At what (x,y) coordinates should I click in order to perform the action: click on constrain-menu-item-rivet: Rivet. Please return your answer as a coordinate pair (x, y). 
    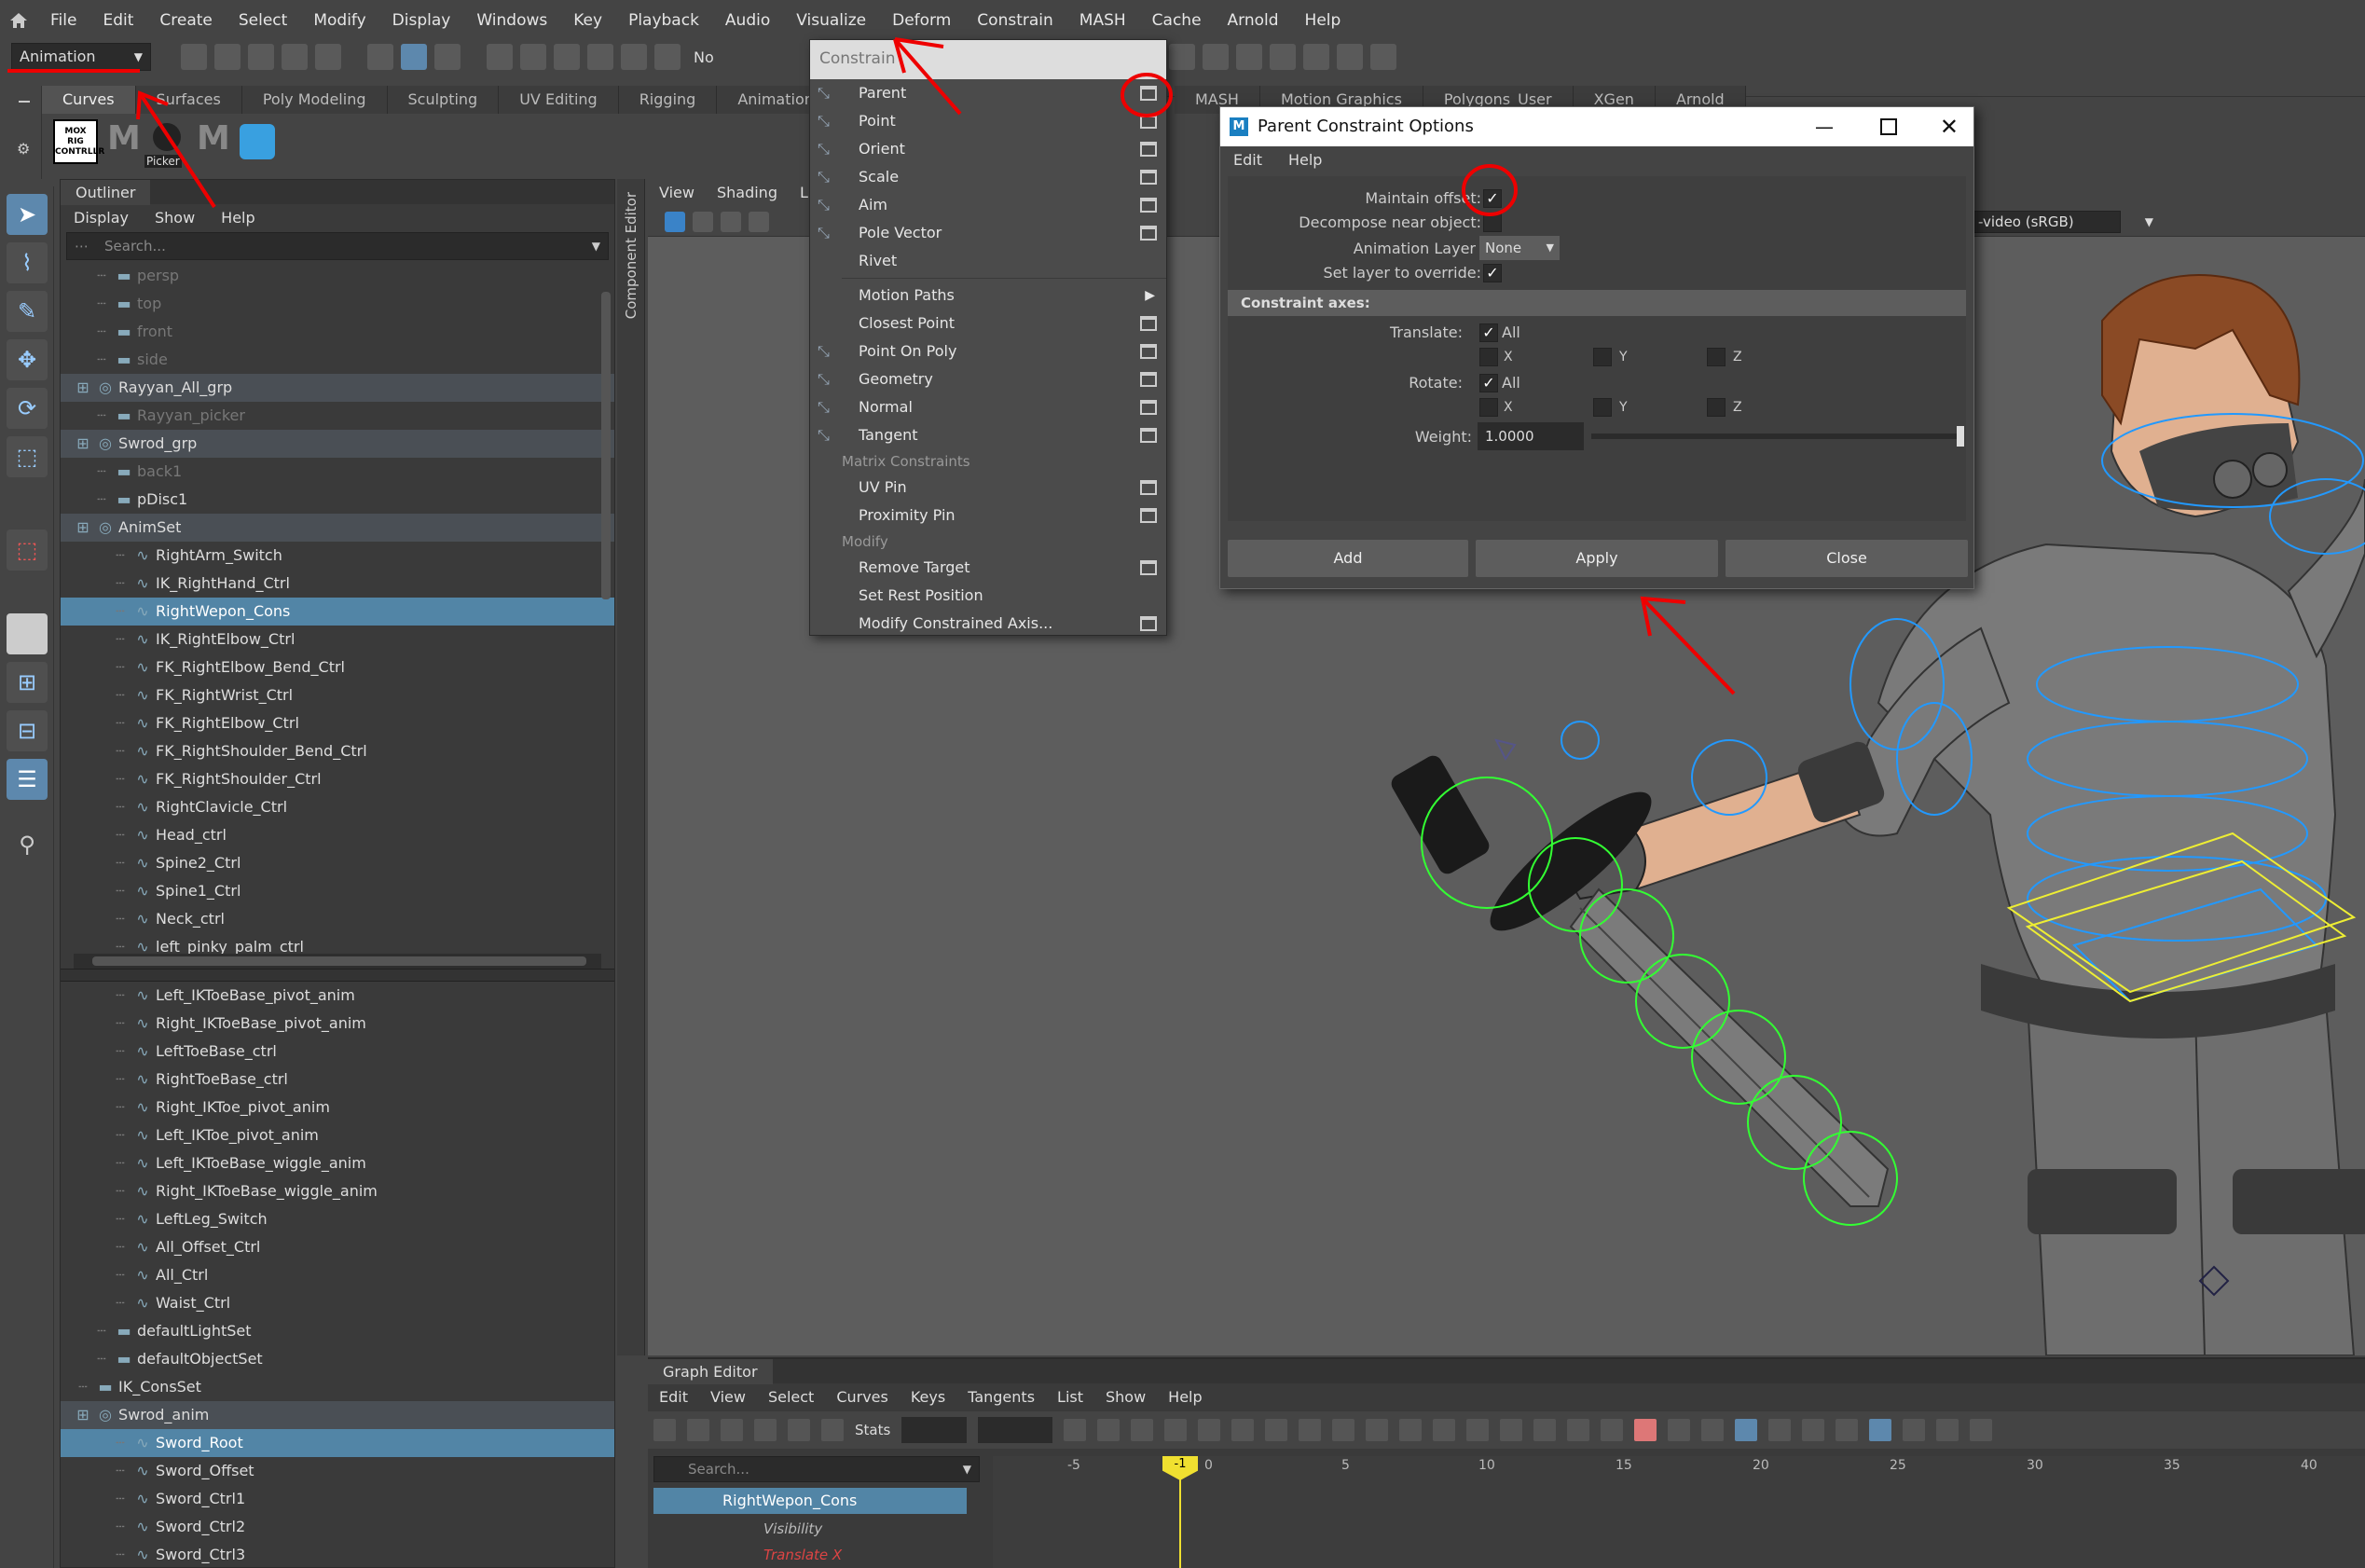
    Looking at the image, I should click on (988, 261).